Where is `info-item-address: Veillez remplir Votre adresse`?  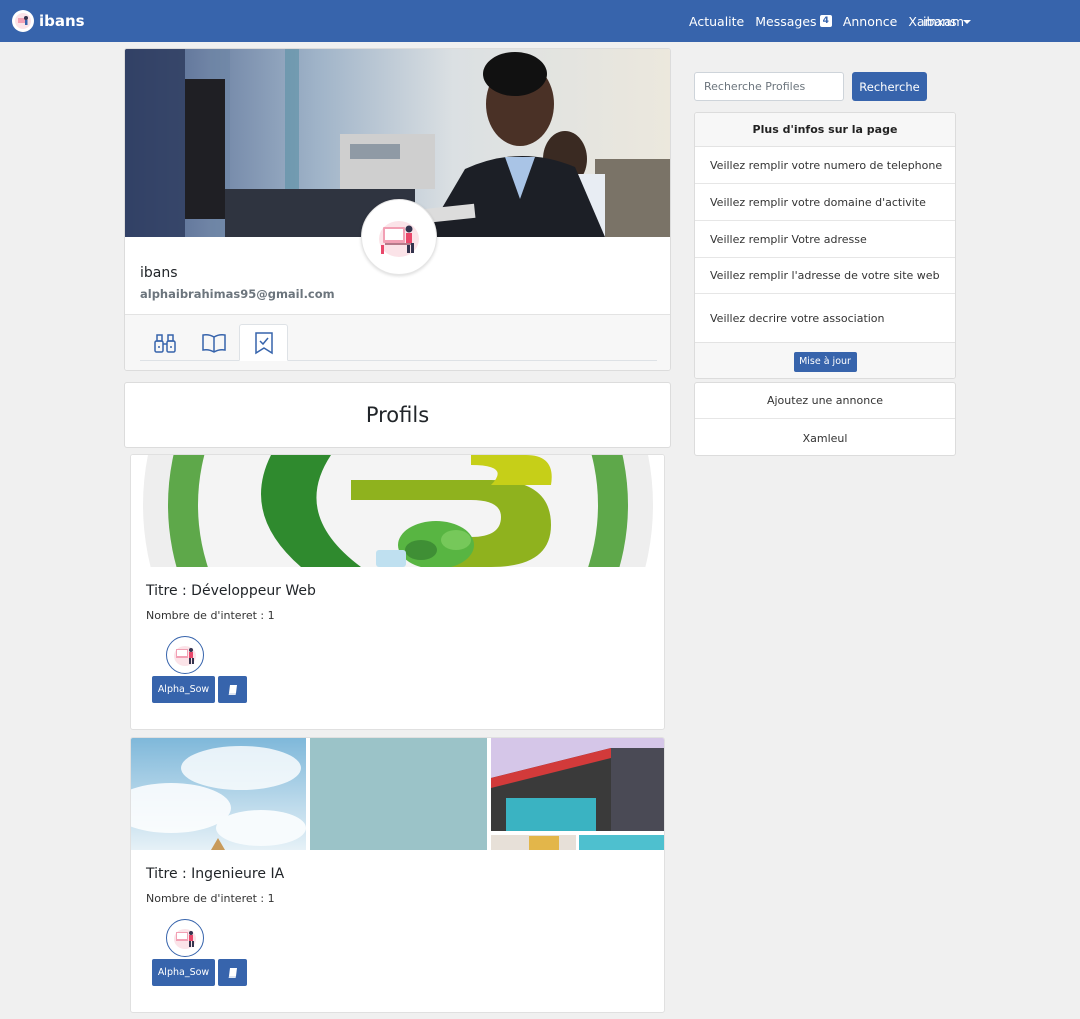
info-item-address: Veillez remplir Votre adresse is located at coordinates (825, 239).